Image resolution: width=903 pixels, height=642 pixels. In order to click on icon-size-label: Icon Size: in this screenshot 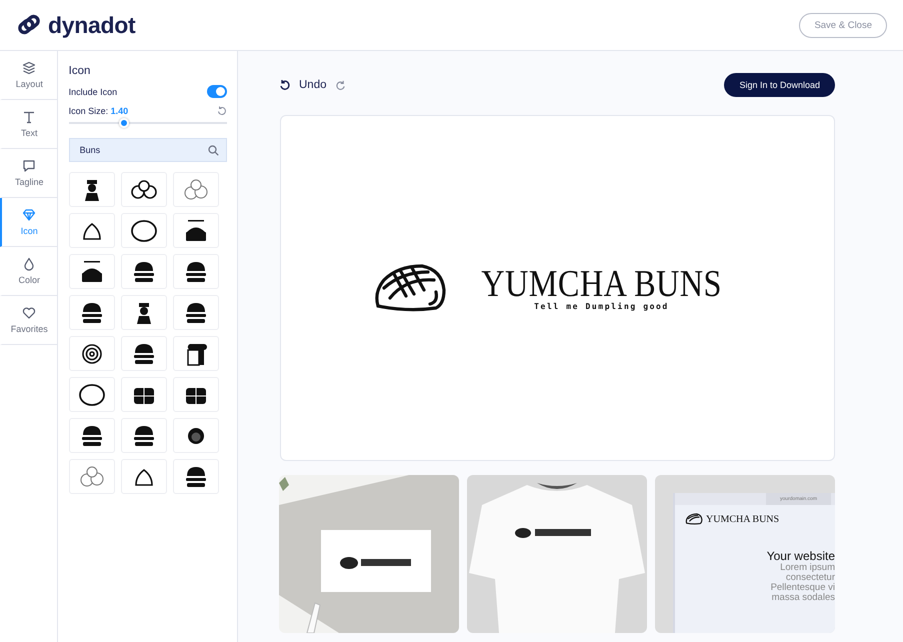, I will do `click(88, 111)`.